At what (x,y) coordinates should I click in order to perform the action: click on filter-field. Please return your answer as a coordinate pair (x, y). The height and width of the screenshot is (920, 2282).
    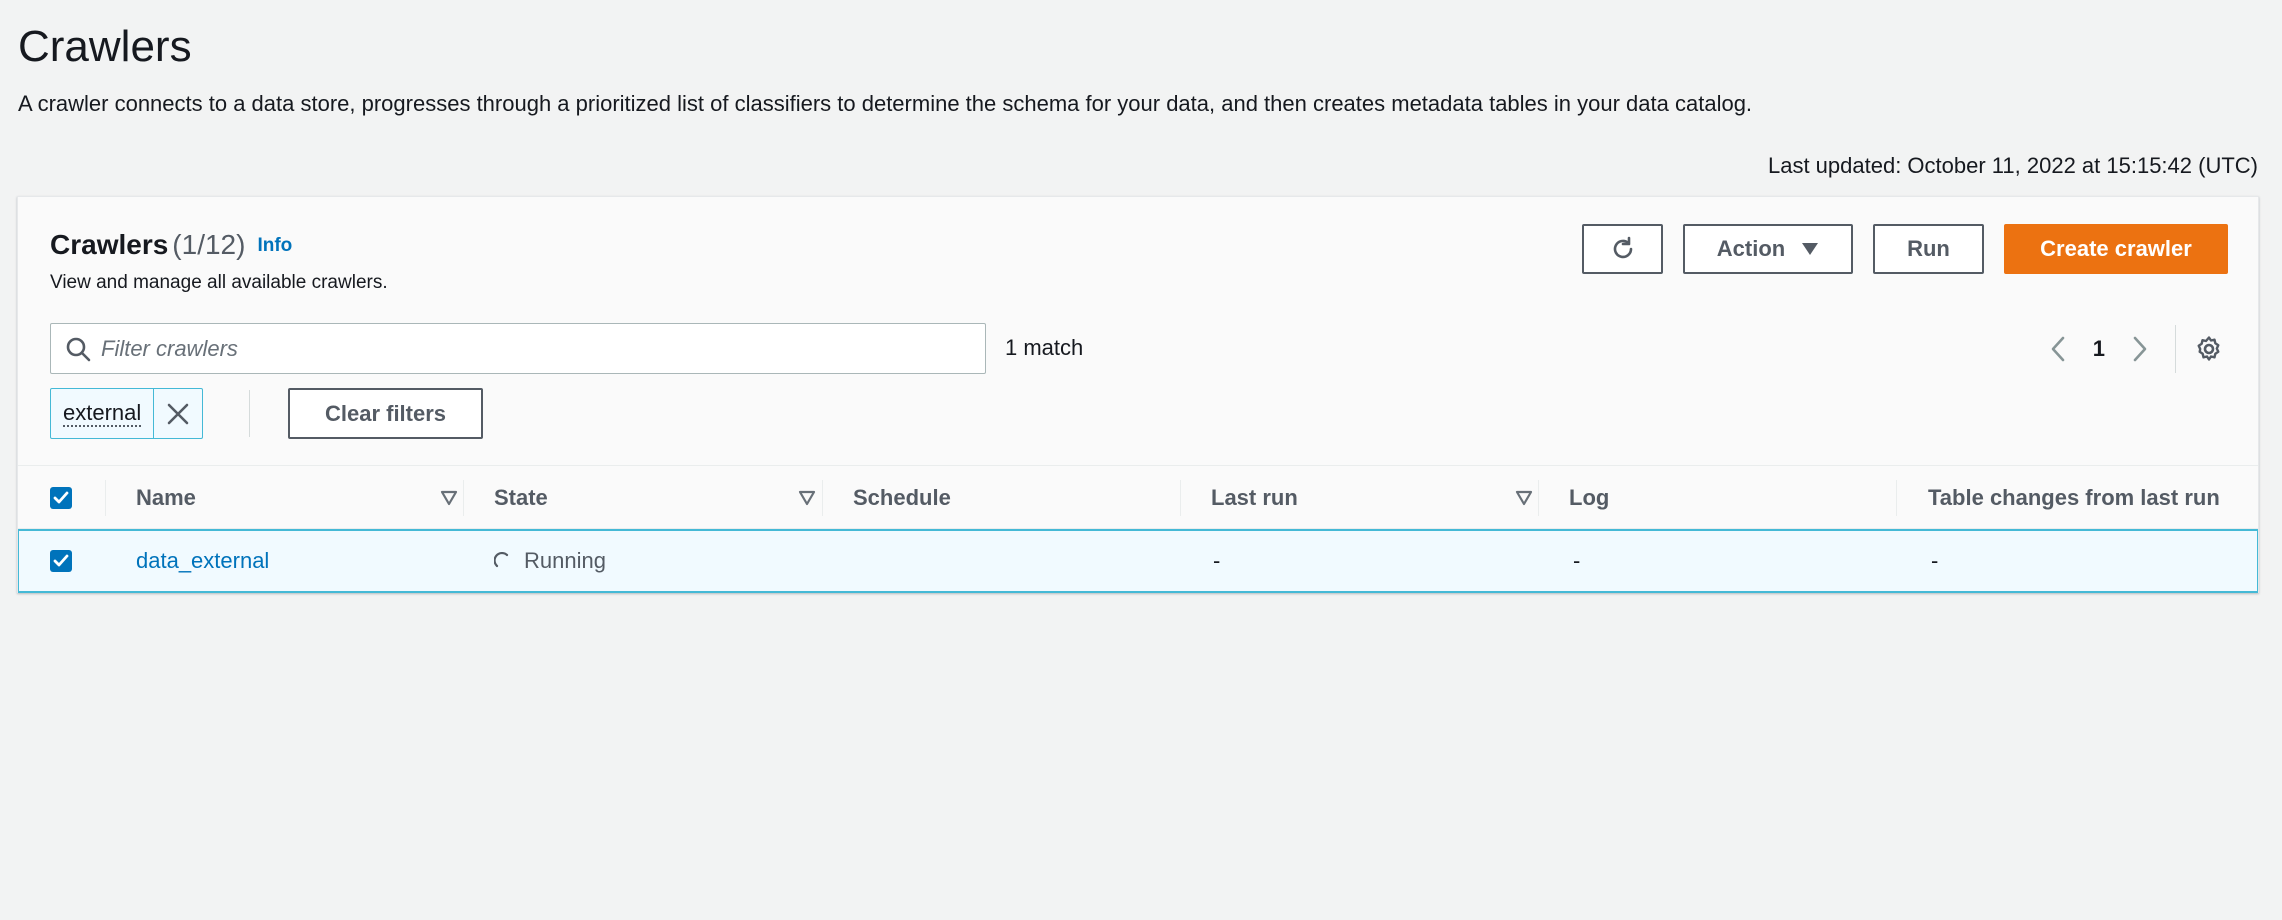
    Looking at the image, I should click on (518, 348).